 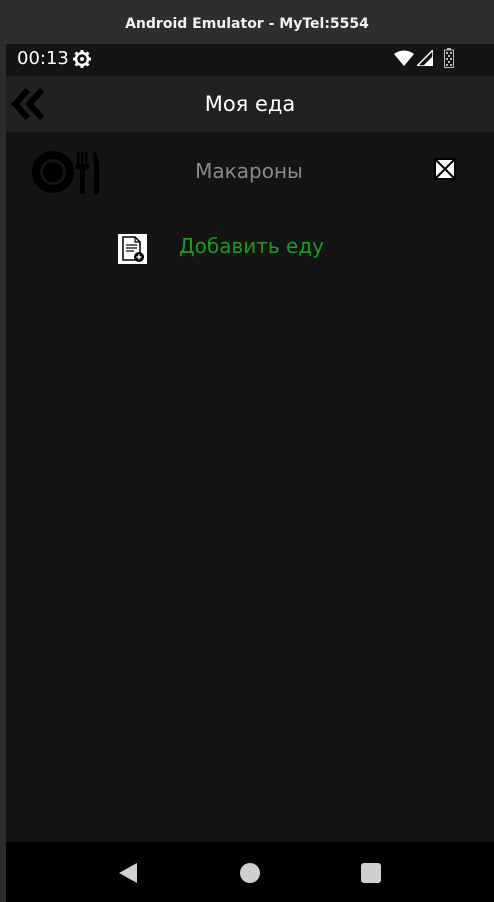 I want to click on add-food-row: Добавить еду, so click(x=250, y=250).